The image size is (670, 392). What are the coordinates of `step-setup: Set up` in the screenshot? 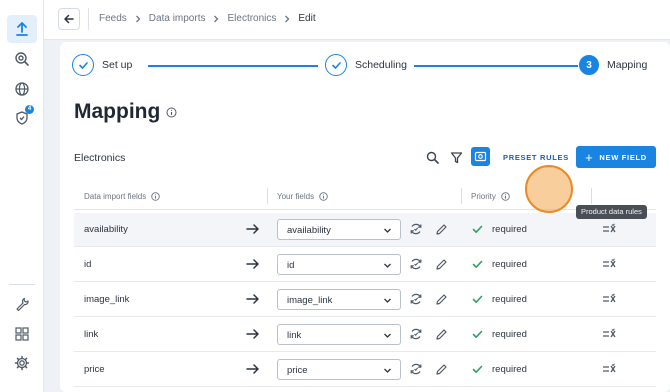 It's located at (102, 65).